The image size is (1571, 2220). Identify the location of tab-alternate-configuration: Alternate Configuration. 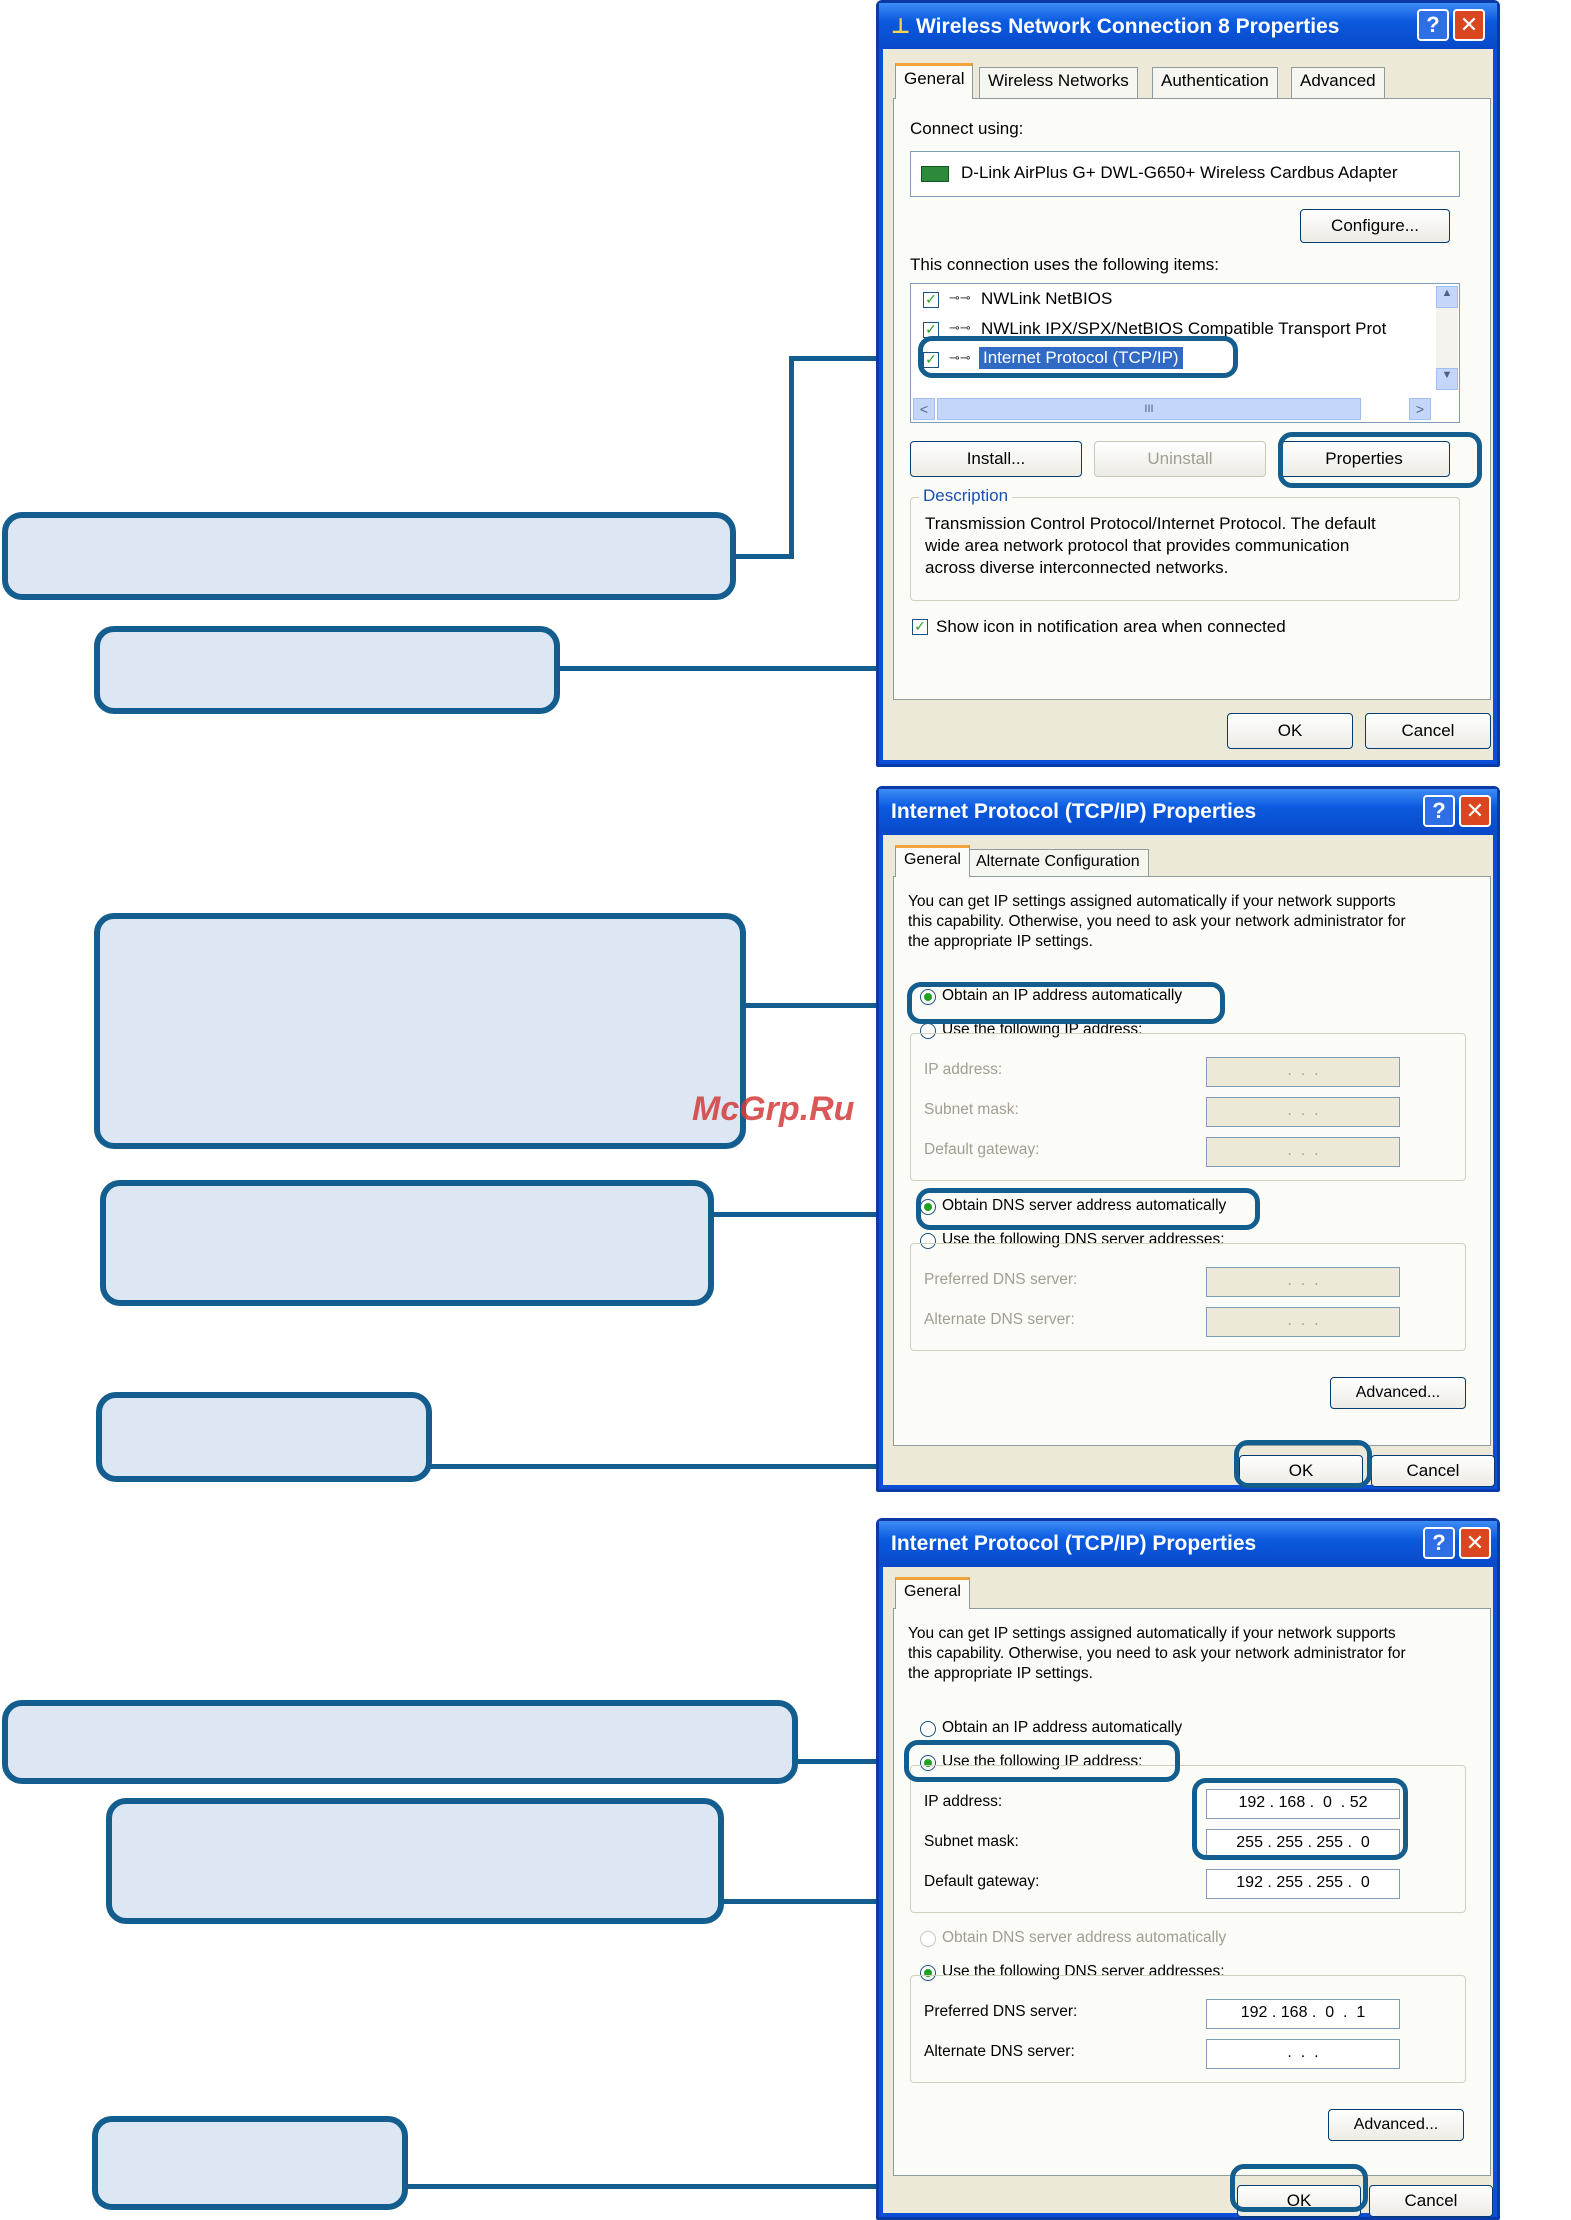
(1058, 863).